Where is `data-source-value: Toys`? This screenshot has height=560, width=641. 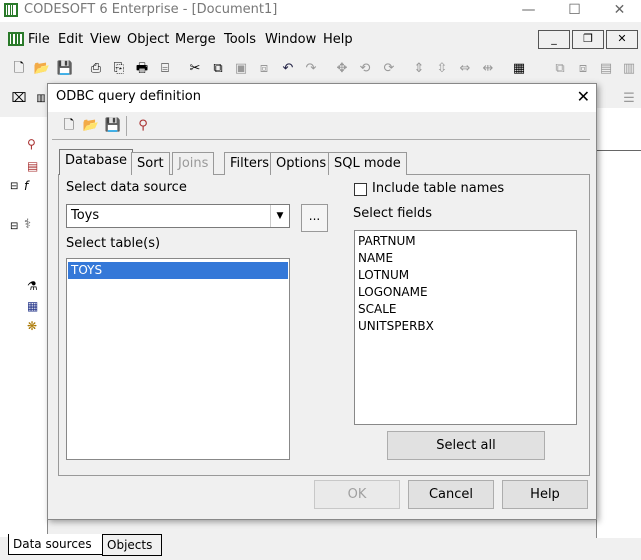 data-source-value: Toys is located at coordinates (85, 215).